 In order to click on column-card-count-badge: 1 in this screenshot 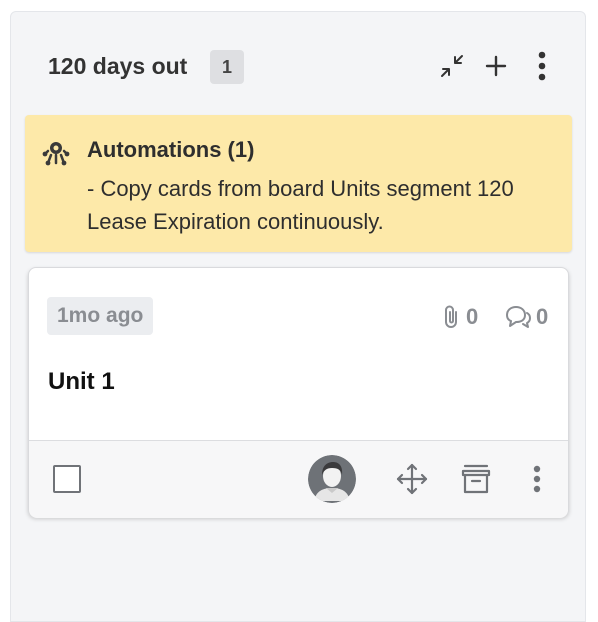, I will do `click(227, 67)`.